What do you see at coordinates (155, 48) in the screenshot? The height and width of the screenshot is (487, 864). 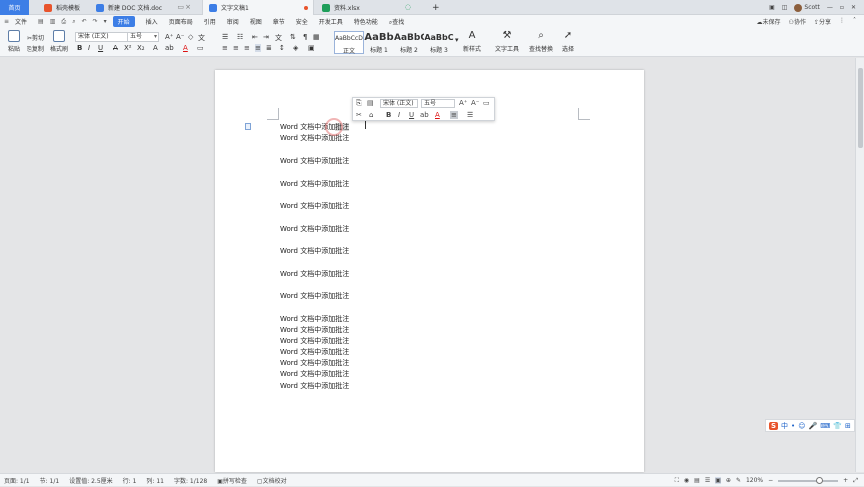 I see `text-effect-icon: A` at bounding box center [155, 48].